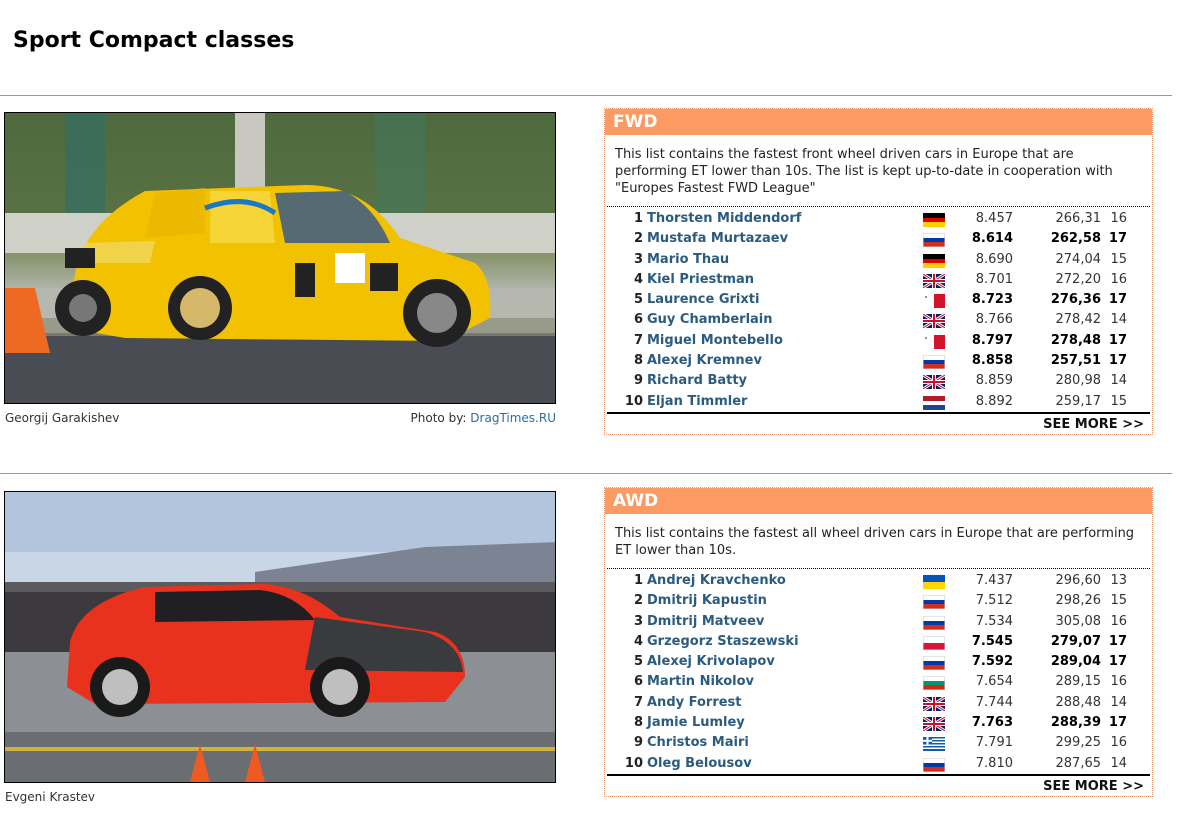  What do you see at coordinates (992, 361) in the screenshot?
I see `elapsed-time: 8.858` at bounding box center [992, 361].